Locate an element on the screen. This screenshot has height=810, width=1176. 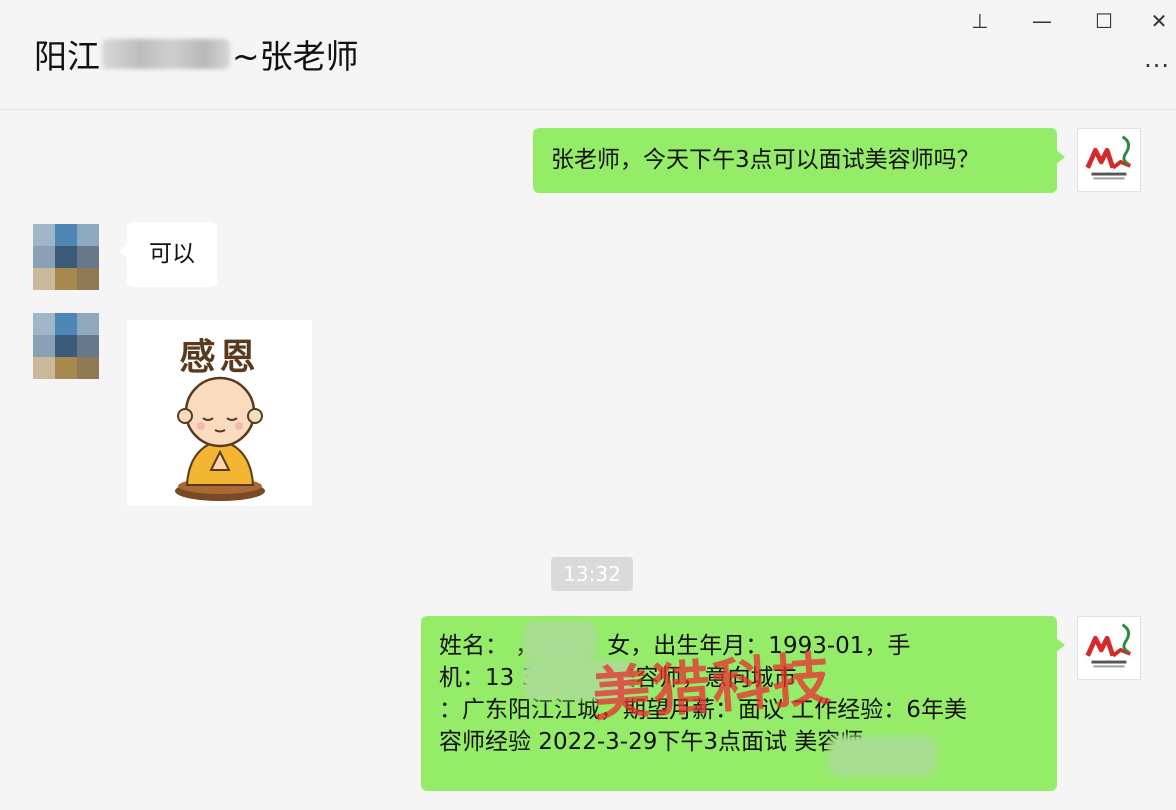
chat-title: 阳江 ~张老师 is located at coordinates (196, 54).